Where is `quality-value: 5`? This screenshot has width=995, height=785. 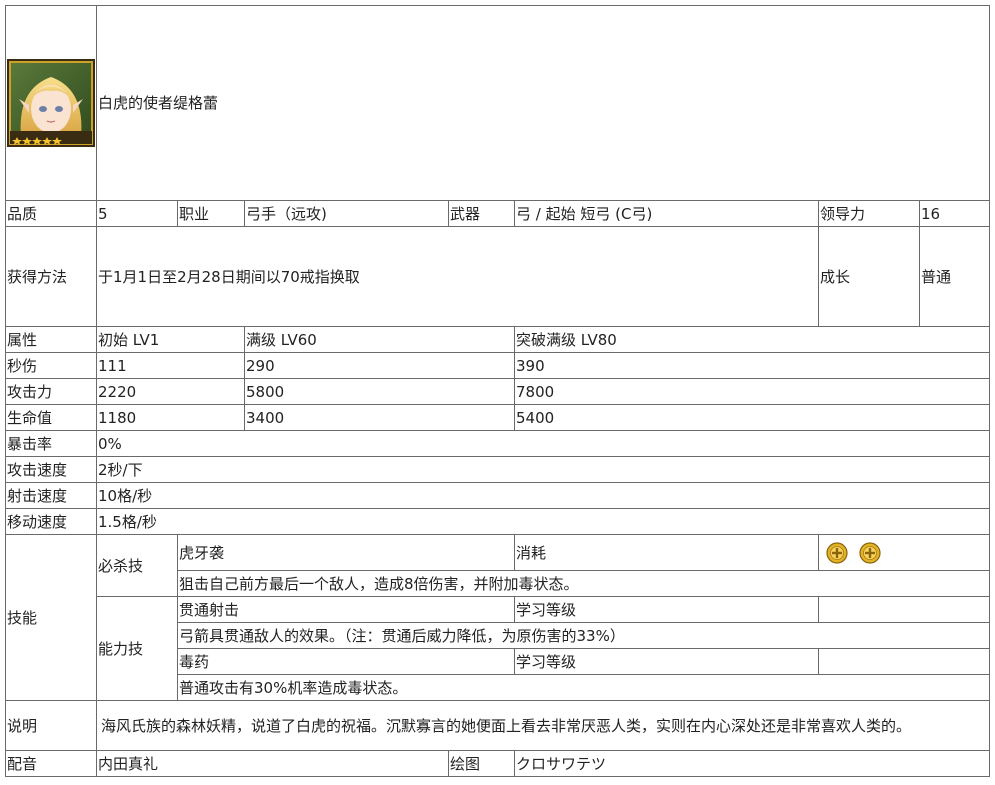 quality-value: 5 is located at coordinates (137, 213).